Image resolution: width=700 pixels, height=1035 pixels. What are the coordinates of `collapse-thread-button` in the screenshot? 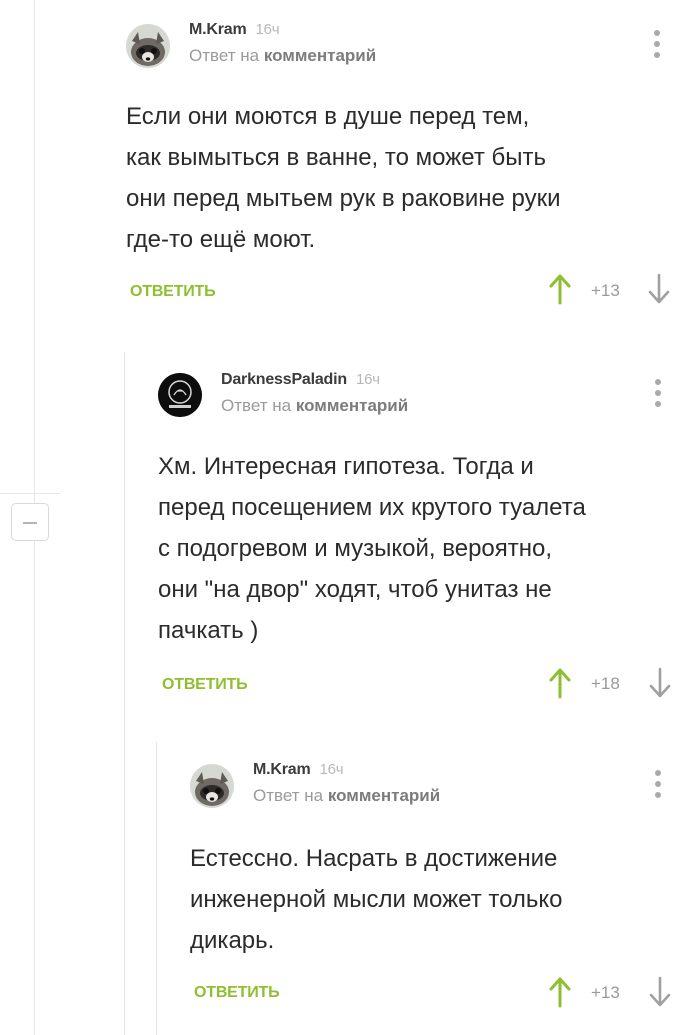 It's located at (30, 522).